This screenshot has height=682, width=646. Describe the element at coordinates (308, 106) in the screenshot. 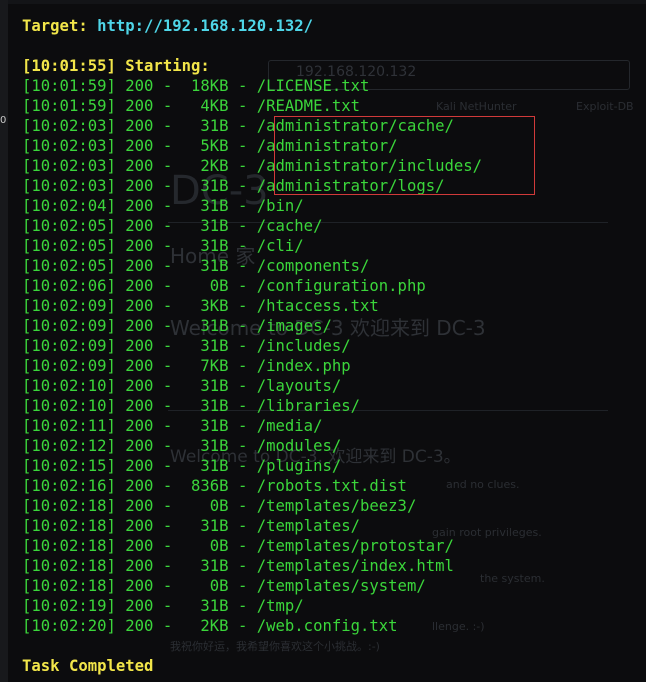

I see `row-path: /README.txt` at that location.